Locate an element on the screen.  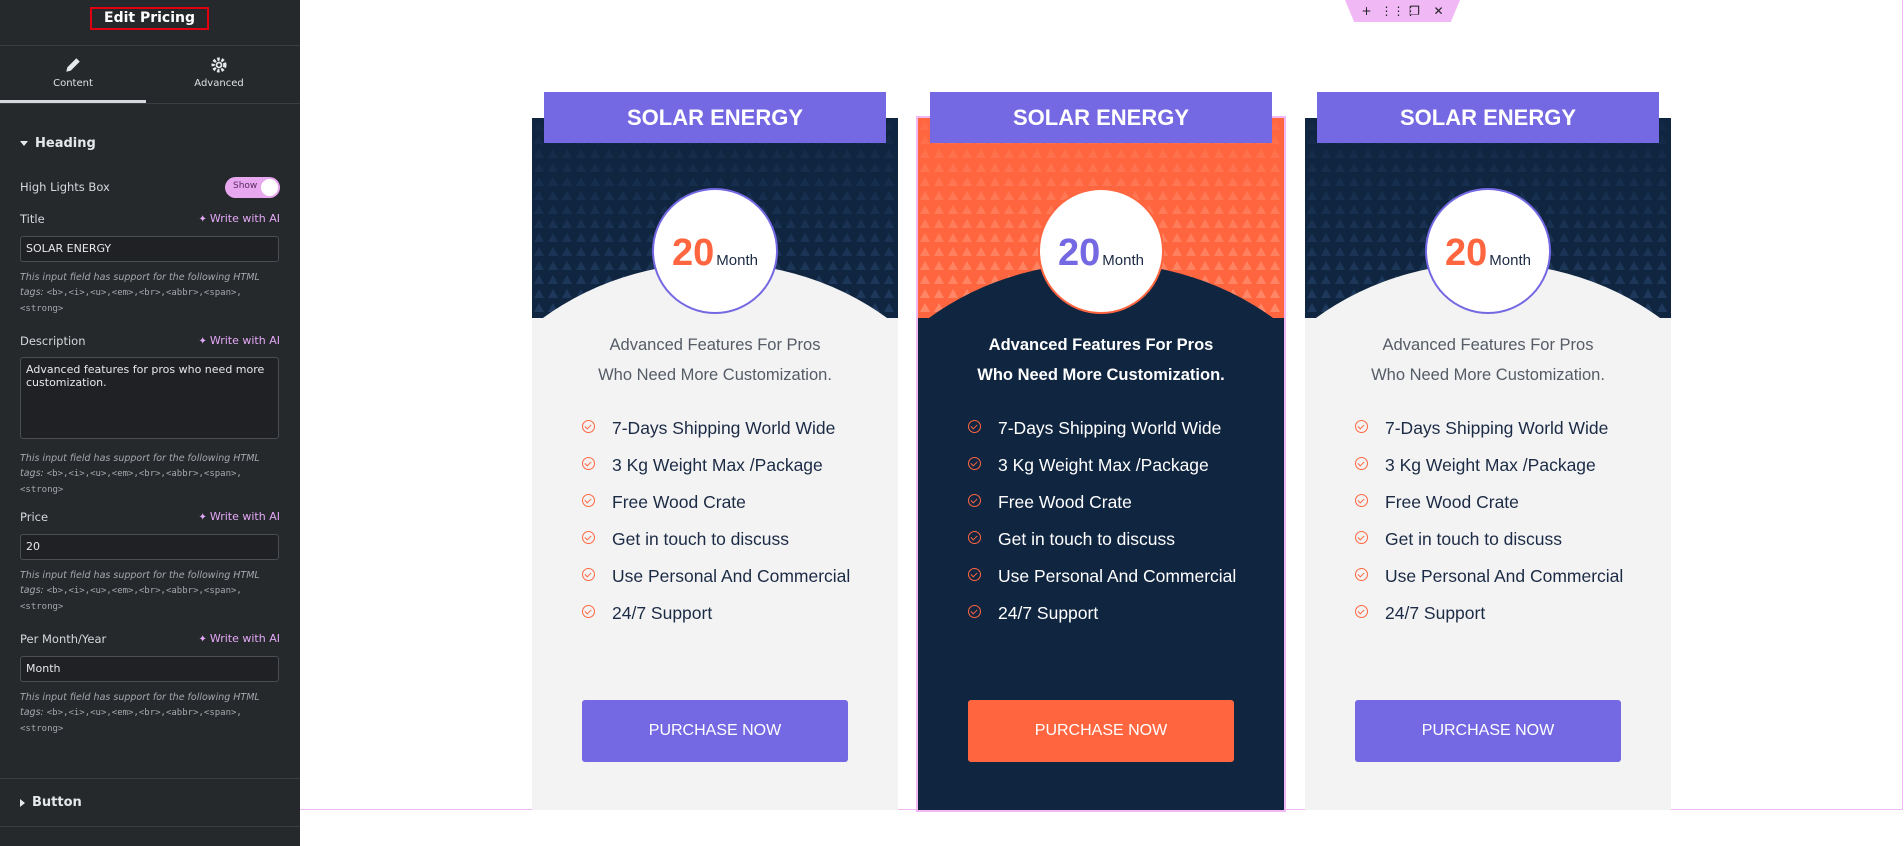
period-write-ai-link: ✦ Write with AI is located at coordinates (239, 638).